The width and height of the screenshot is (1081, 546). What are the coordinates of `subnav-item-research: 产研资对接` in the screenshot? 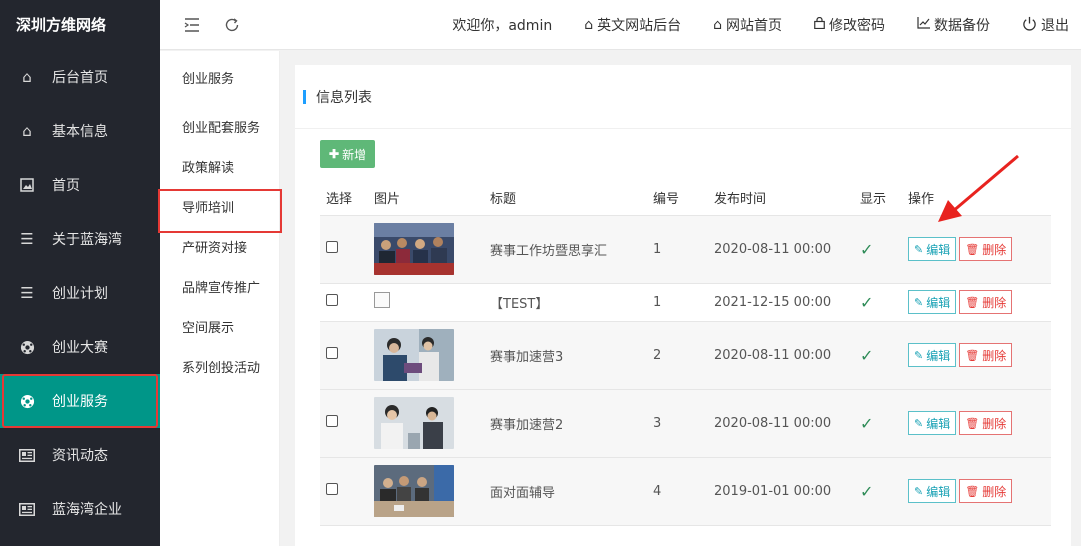 It's located at (219, 249).